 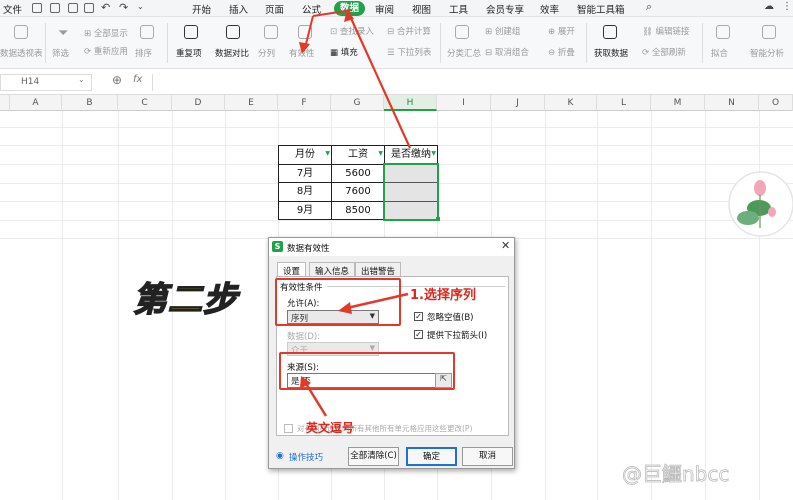 What do you see at coordinates (355, 213) in the screenshot?
I see `annotation-arrows` at bounding box center [355, 213].